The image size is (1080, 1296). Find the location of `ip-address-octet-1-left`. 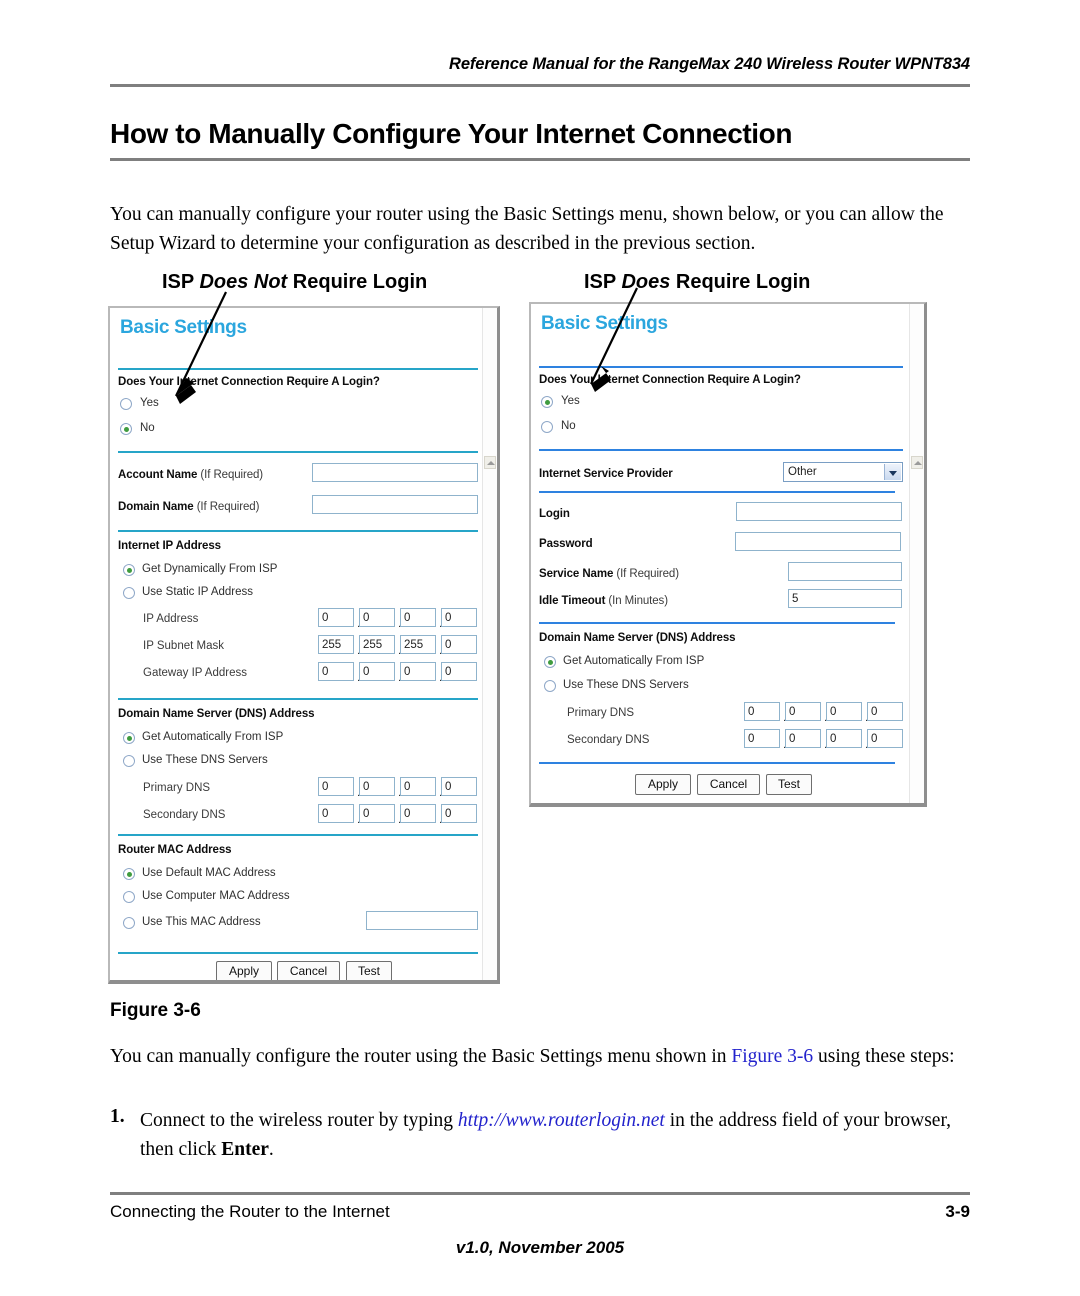

ip-address-octet-1-left is located at coordinates (336, 617).